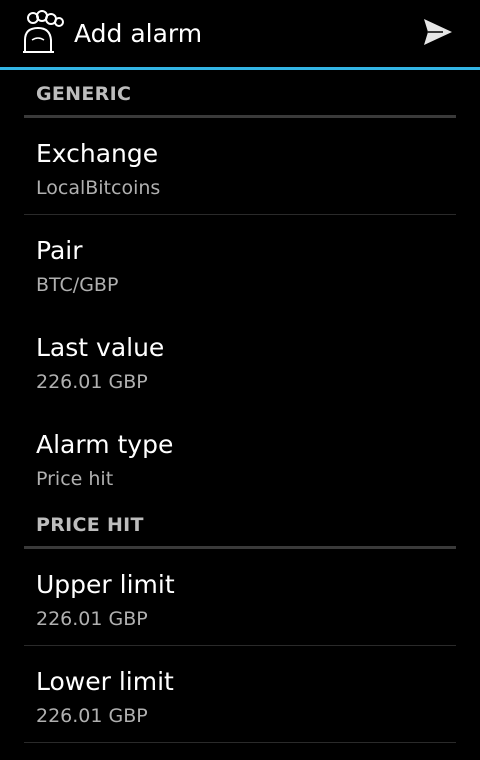  What do you see at coordinates (105, 584) in the screenshot?
I see `pref-title: Upper limit` at bounding box center [105, 584].